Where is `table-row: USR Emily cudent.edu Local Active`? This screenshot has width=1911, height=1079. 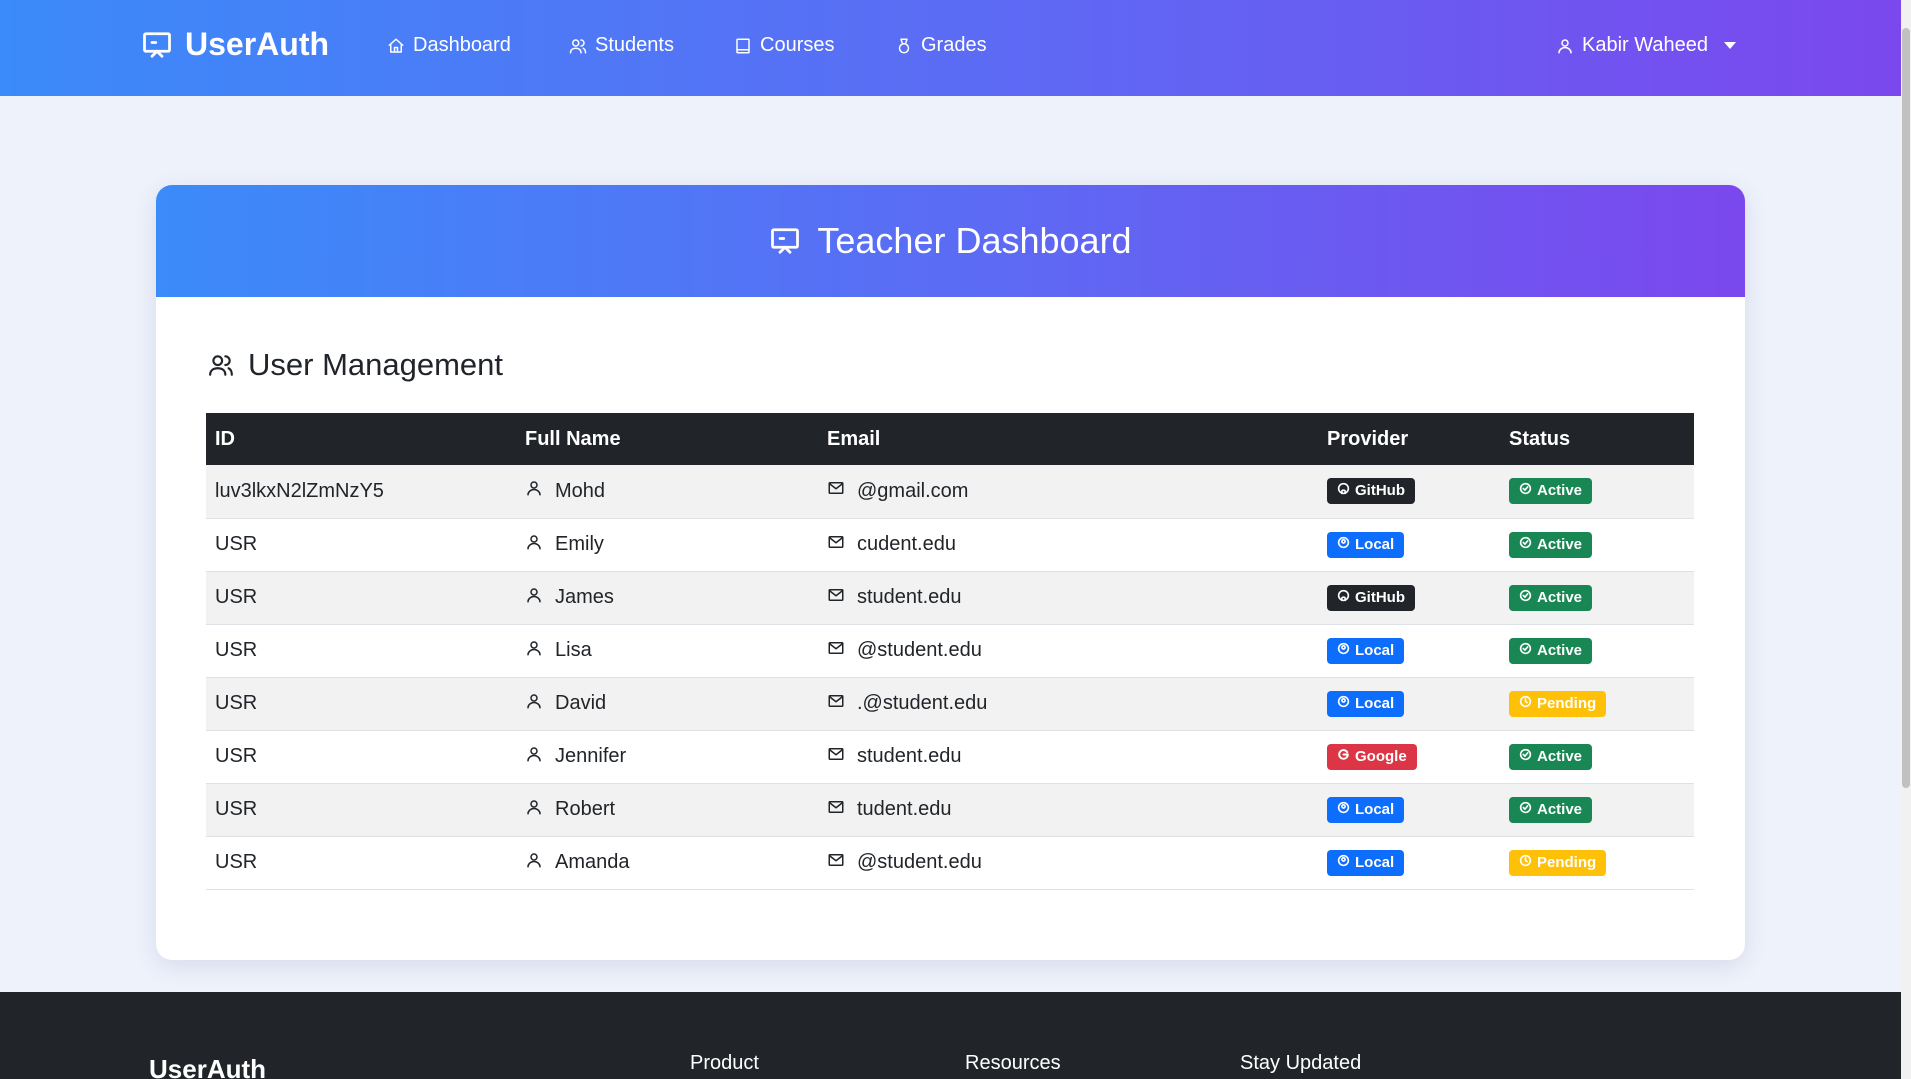
table-row: USR Emily cudent.edu Local Active is located at coordinates (950, 545).